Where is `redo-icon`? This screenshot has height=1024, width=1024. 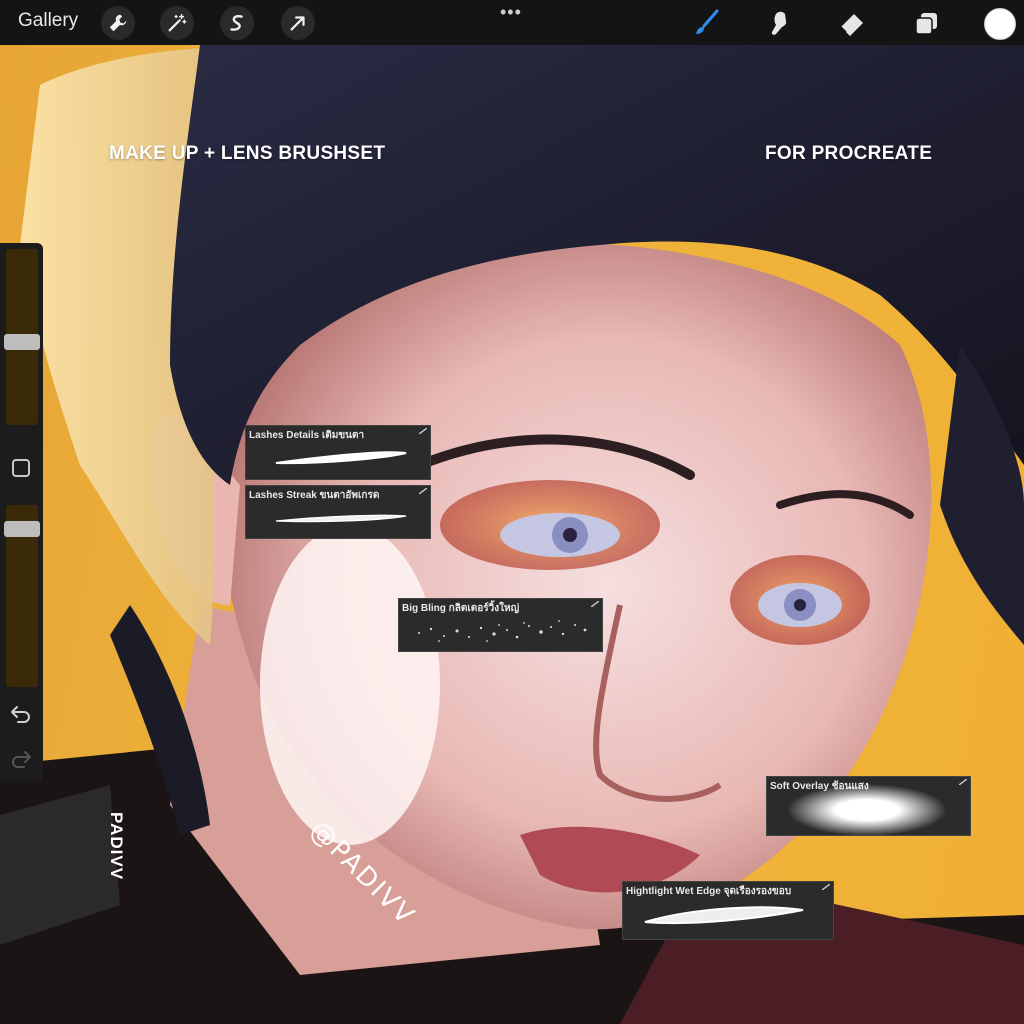 redo-icon is located at coordinates (21, 759).